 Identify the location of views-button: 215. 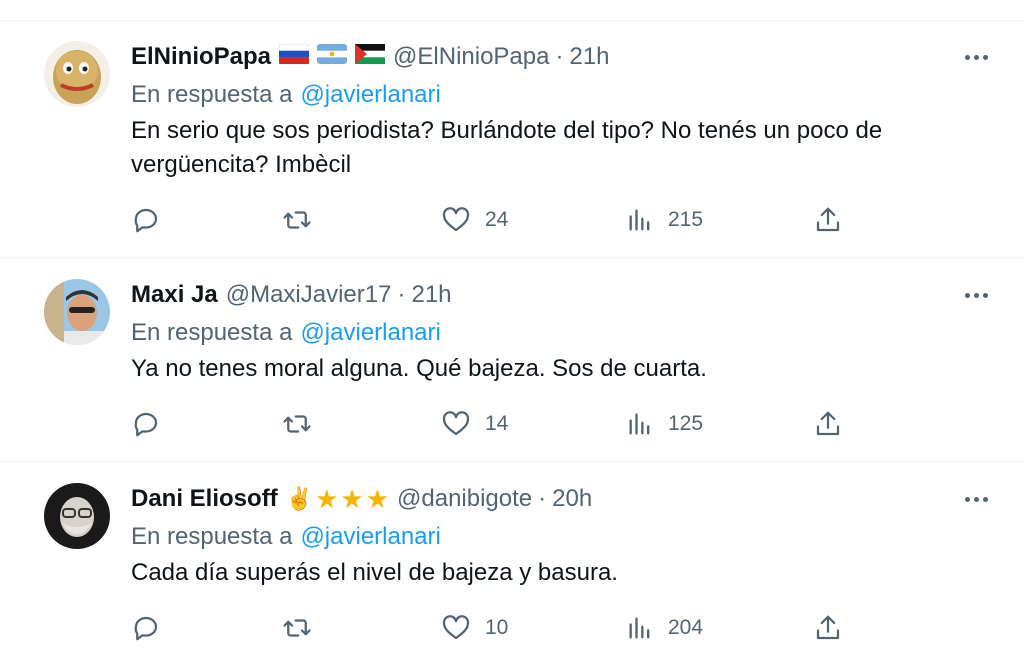
(664, 220).